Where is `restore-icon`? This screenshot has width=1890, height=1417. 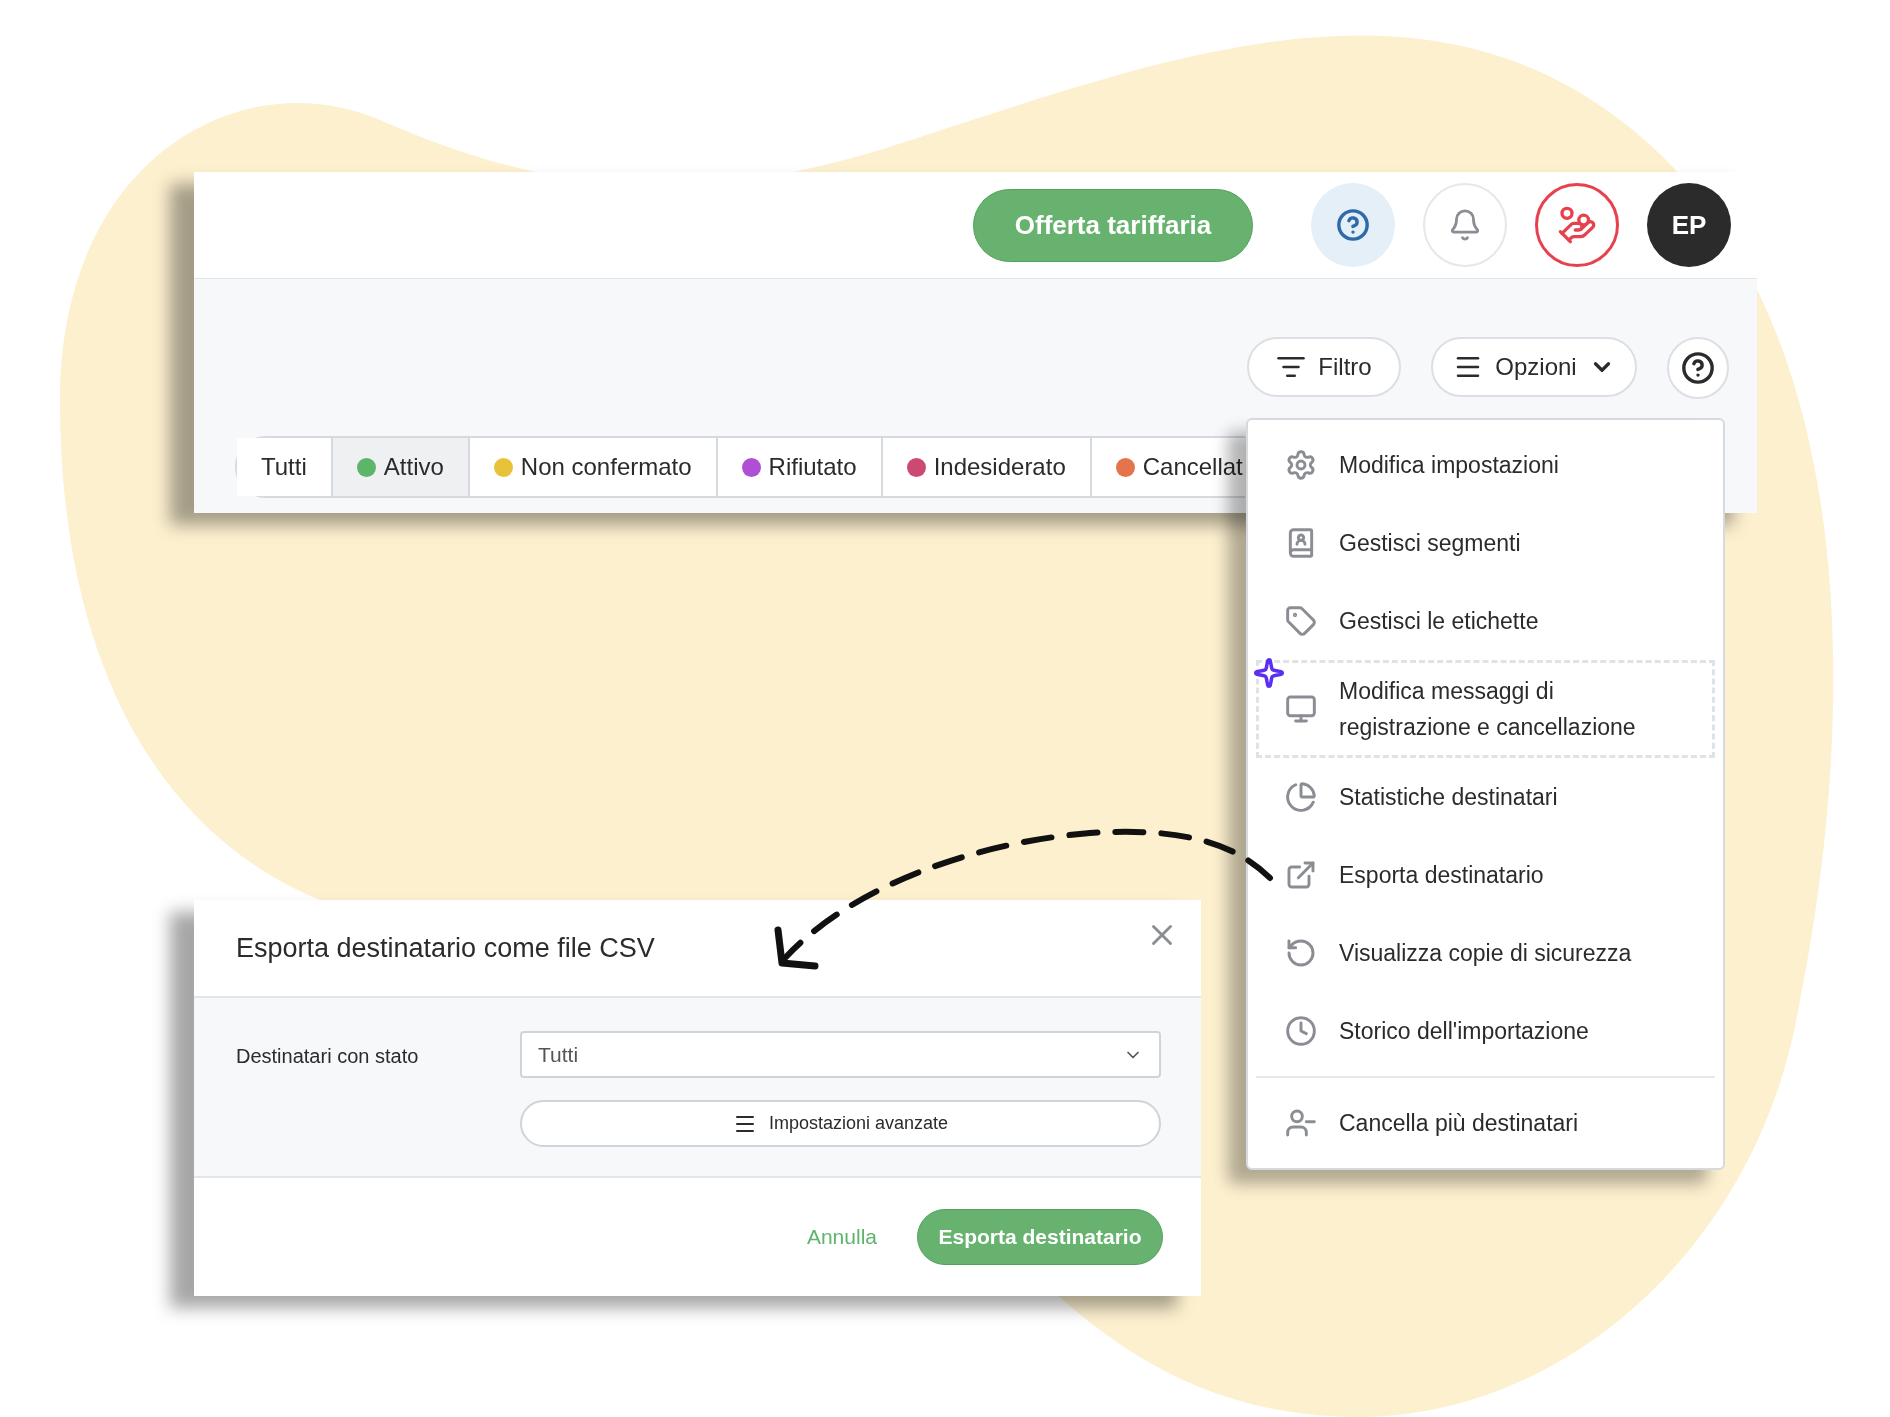
restore-icon is located at coordinates (1301, 953).